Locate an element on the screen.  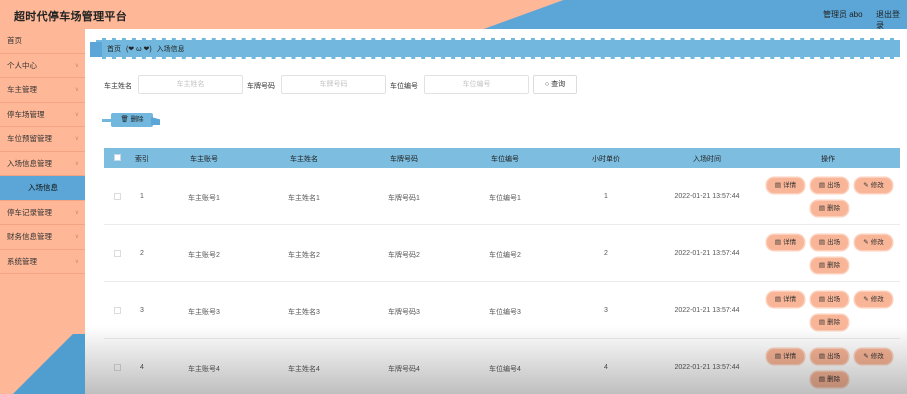
sidebar-item-0: 首页 is located at coordinates (42, 41).